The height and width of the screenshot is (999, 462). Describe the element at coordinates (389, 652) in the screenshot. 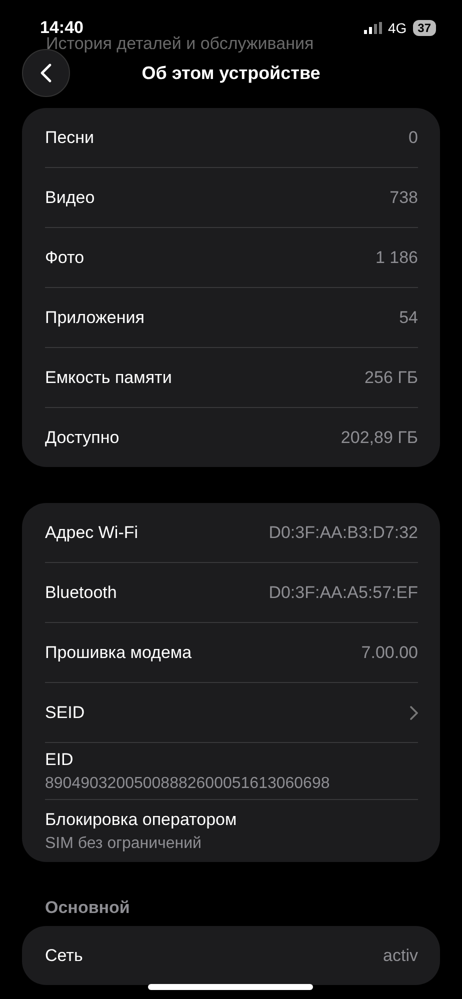

I see `row-value: 7.00.00` at that location.